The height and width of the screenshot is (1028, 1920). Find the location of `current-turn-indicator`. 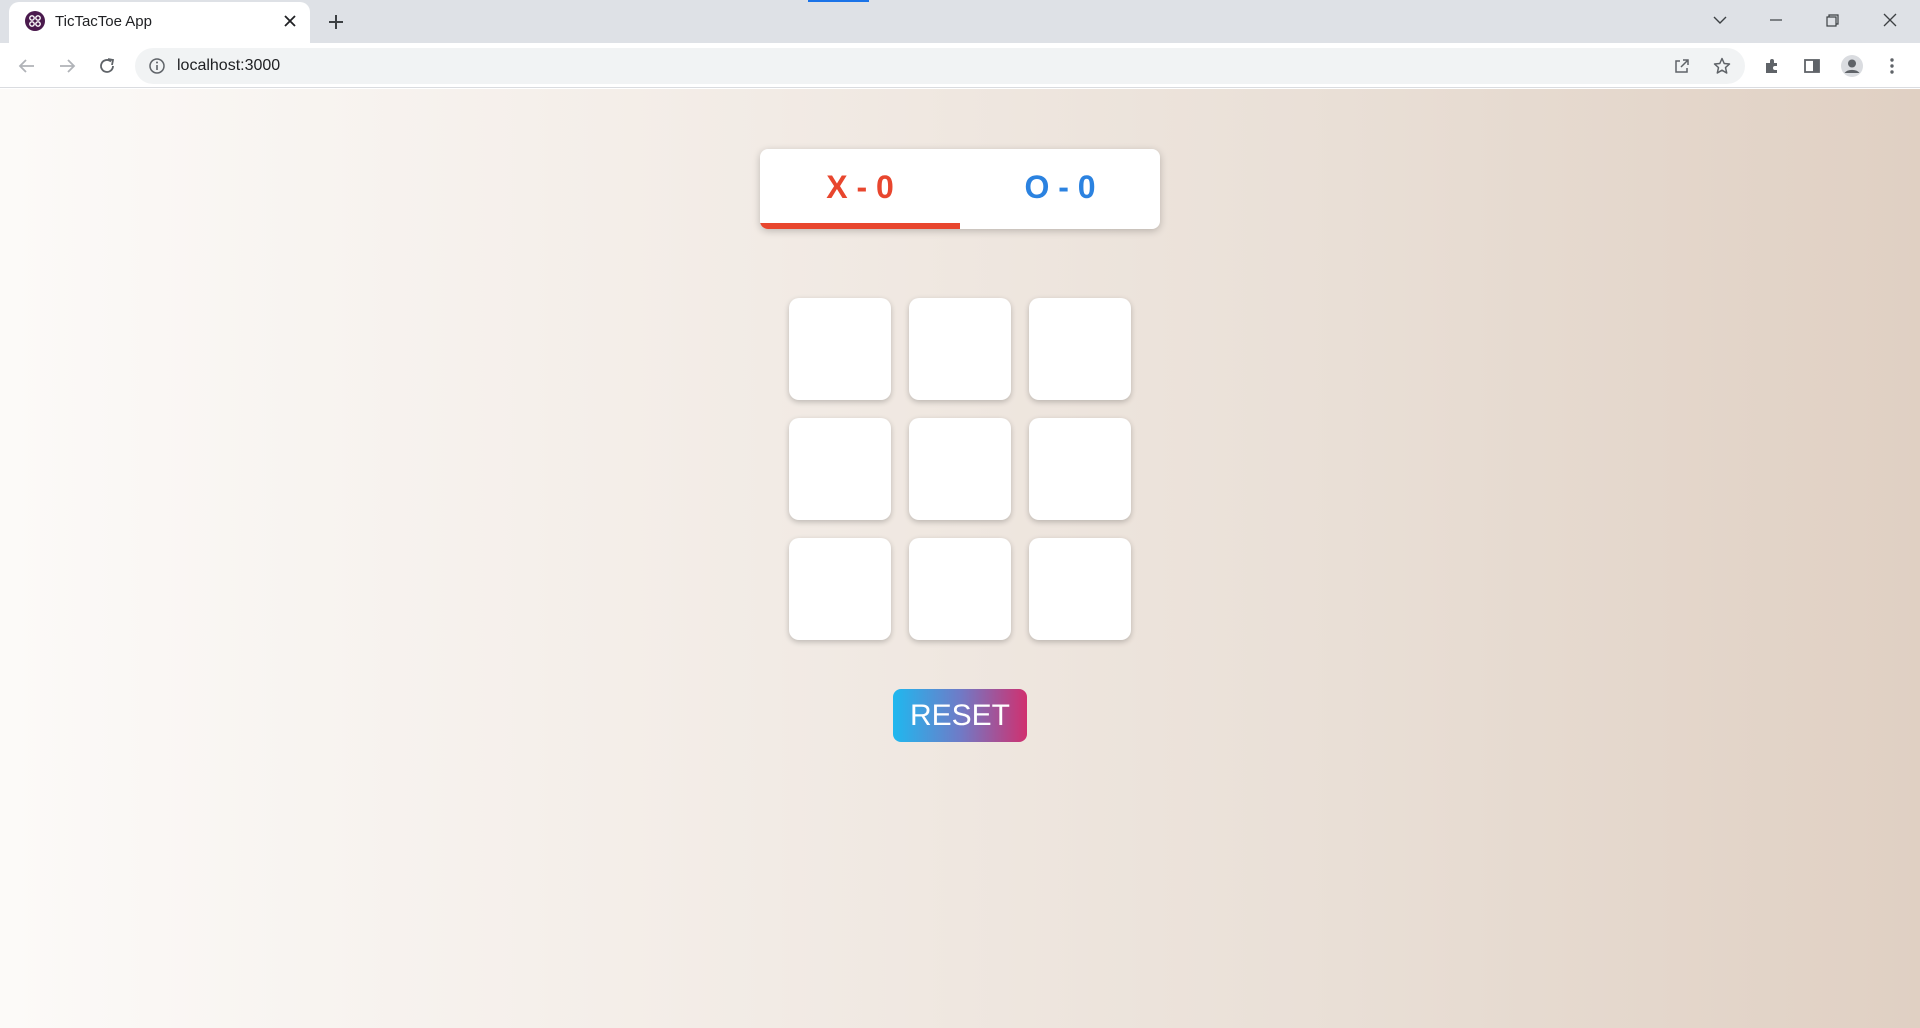

current-turn-indicator is located at coordinates (860, 226).